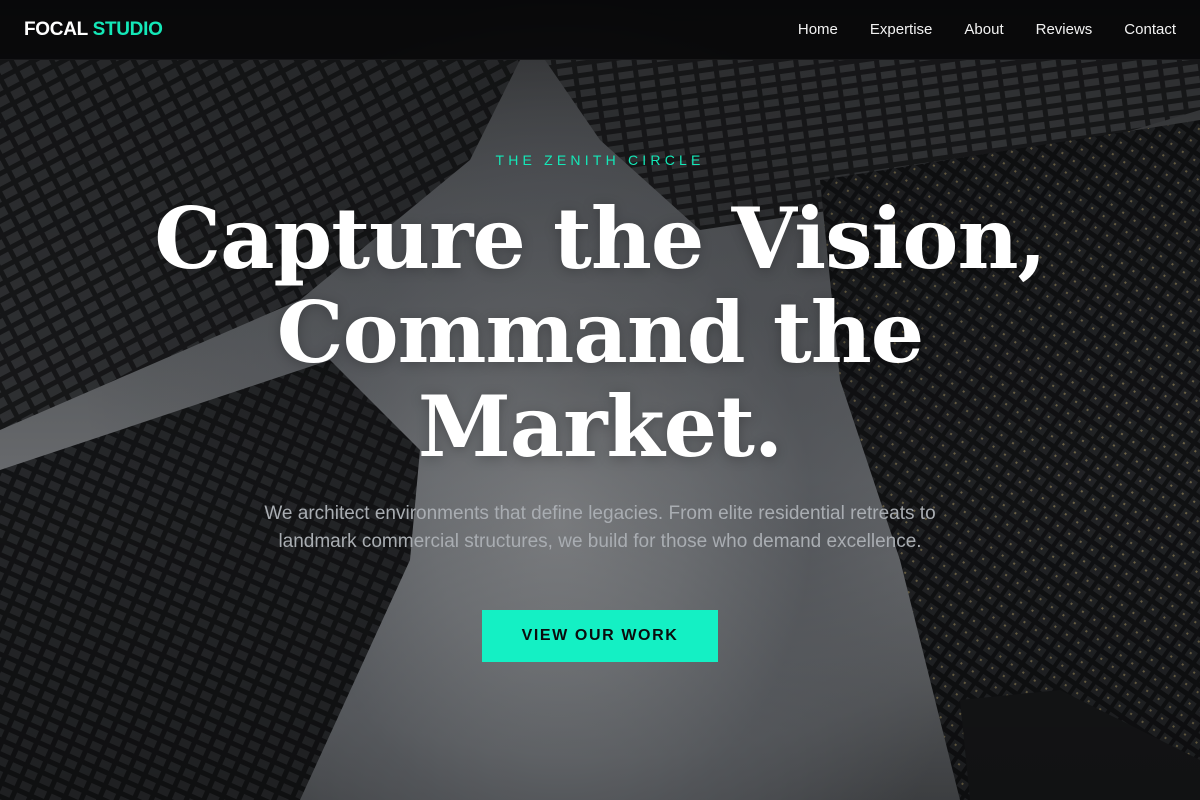 The height and width of the screenshot is (800, 1200). I want to click on nav-links: Home Expertise About Reviews Contact, so click(987, 29).